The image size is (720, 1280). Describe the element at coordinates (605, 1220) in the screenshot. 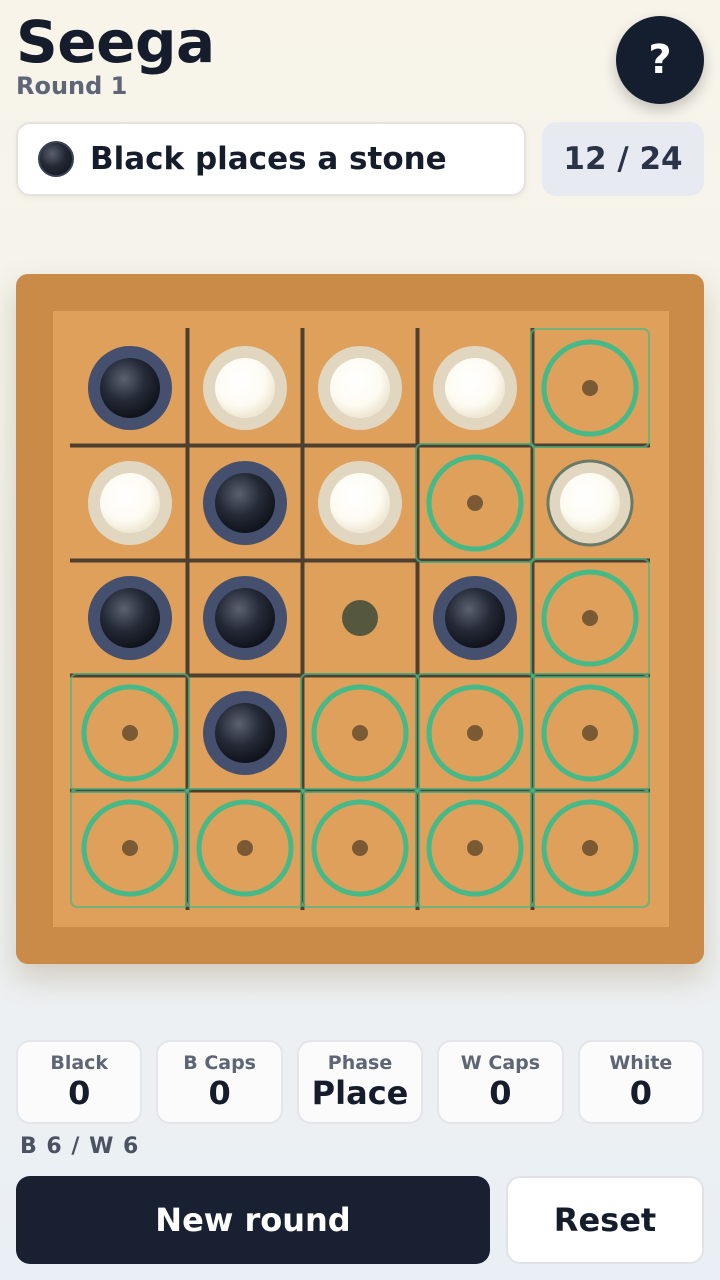

I see `reset-button: Reset` at that location.